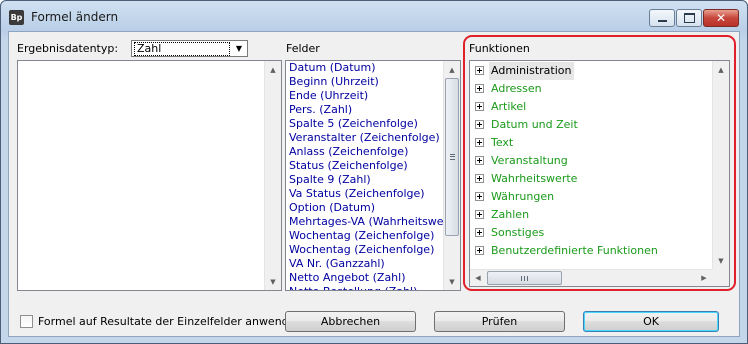 The width and height of the screenshot is (748, 344). I want to click on close-button: ✕, so click(721, 18).